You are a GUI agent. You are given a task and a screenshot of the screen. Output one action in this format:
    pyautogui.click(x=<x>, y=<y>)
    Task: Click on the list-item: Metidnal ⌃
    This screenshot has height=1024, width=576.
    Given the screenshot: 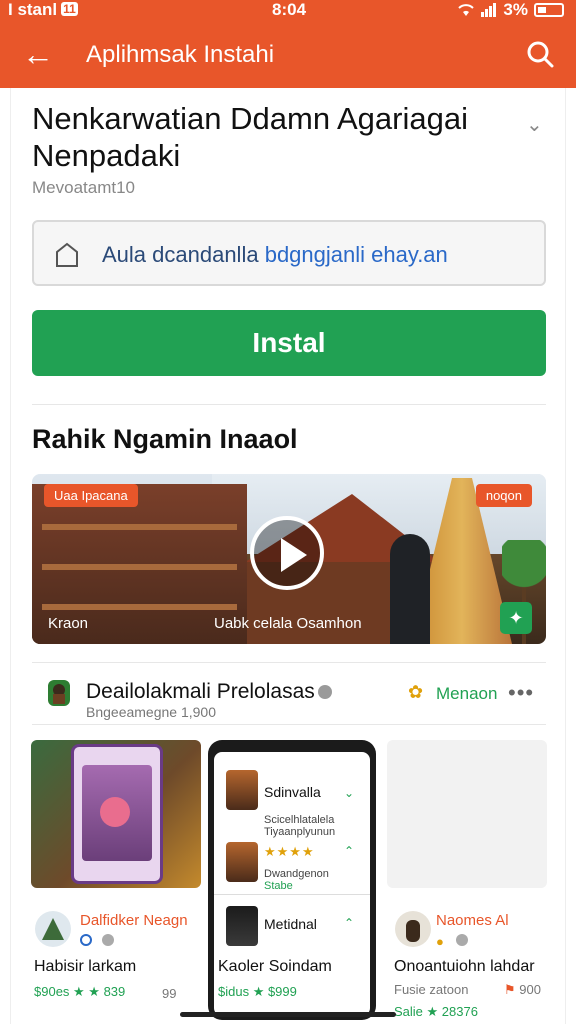 What is the action you would take?
    pyautogui.click(x=292, y=926)
    